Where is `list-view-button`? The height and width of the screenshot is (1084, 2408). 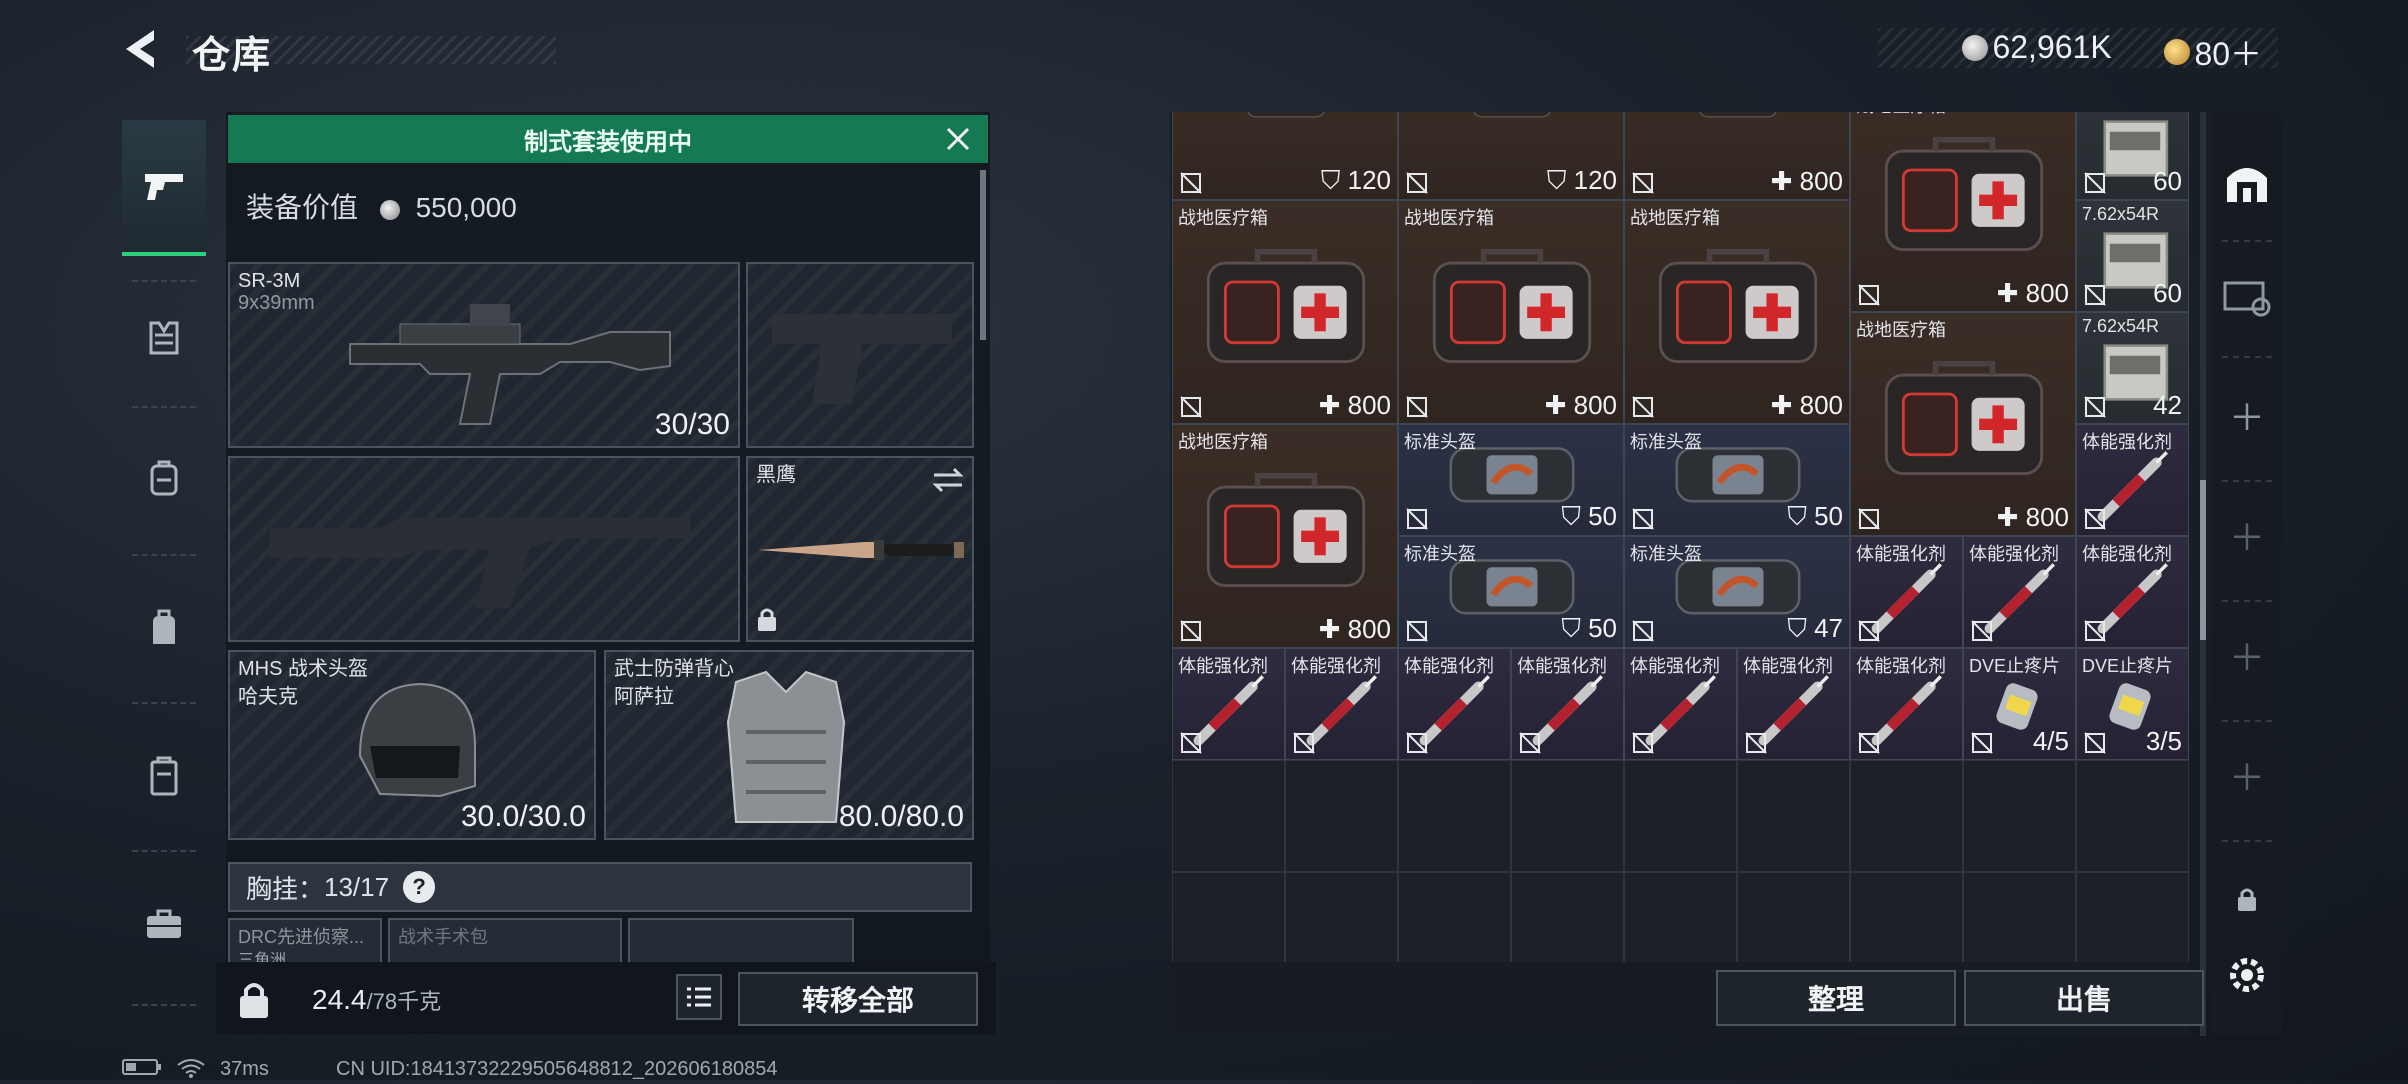 list-view-button is located at coordinates (699, 997).